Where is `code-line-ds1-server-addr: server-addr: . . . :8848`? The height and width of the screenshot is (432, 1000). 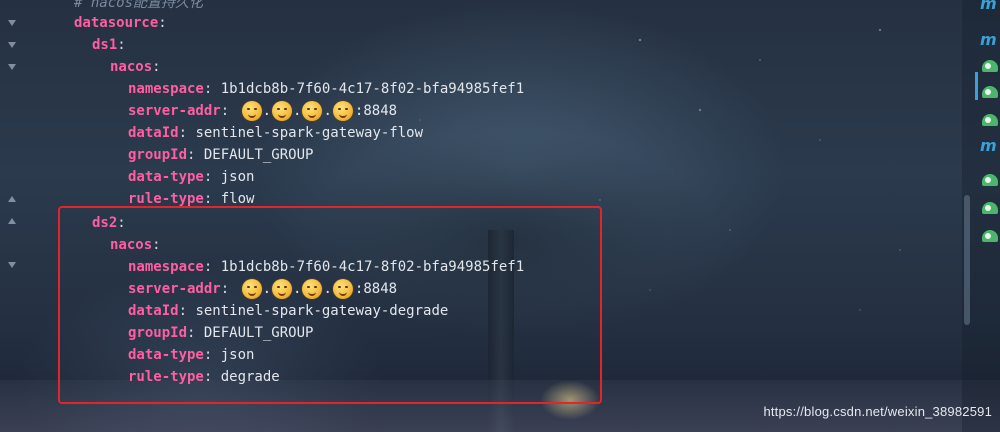
code-line-ds1-server-addr: server-addr: . . . :8848 is located at coordinates (262, 111).